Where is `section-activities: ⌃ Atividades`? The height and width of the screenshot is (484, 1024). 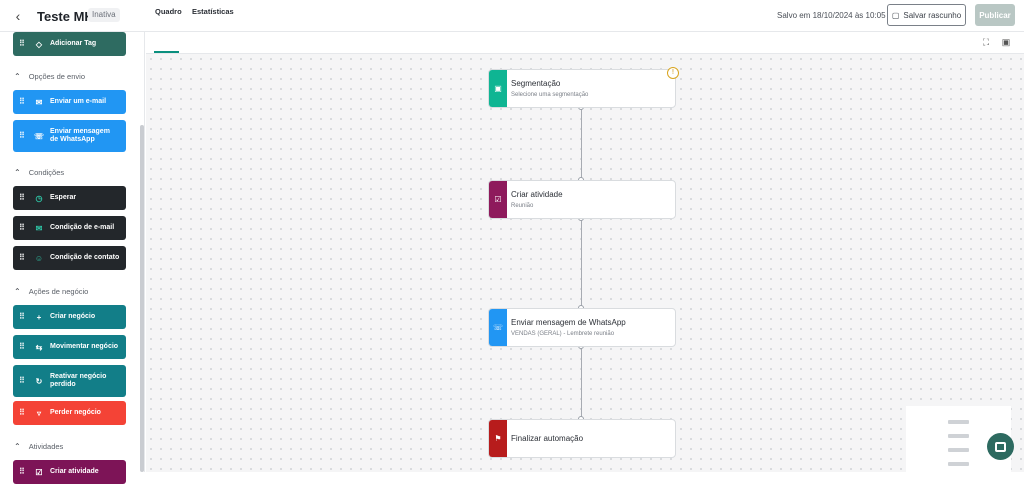
section-activities: ⌃ Atividades is located at coordinates (38, 446).